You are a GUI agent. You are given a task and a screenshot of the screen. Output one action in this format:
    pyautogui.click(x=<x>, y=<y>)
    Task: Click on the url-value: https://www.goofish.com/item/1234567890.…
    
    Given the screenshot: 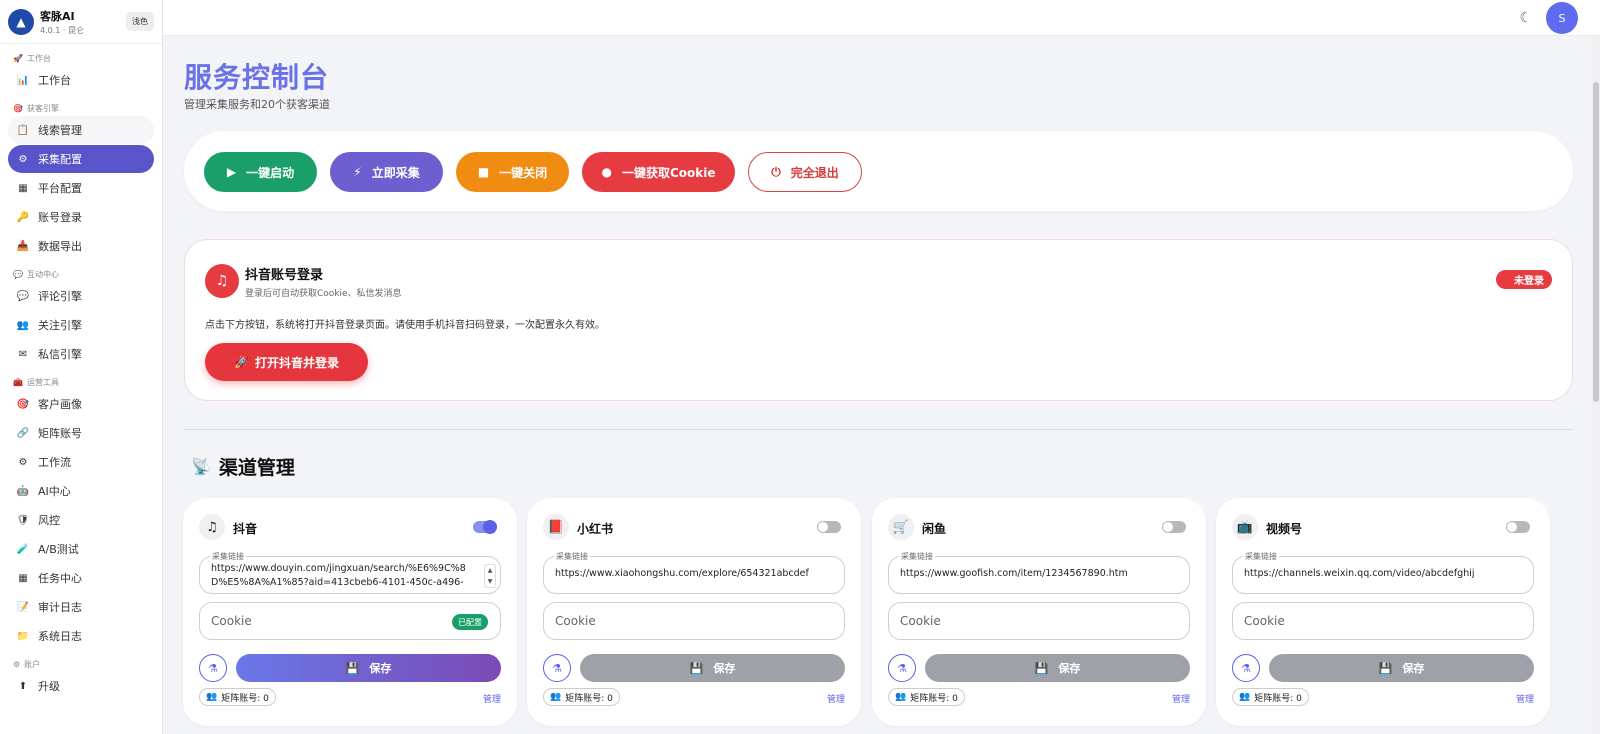 What is the action you would take?
    pyautogui.click(x=1014, y=573)
    